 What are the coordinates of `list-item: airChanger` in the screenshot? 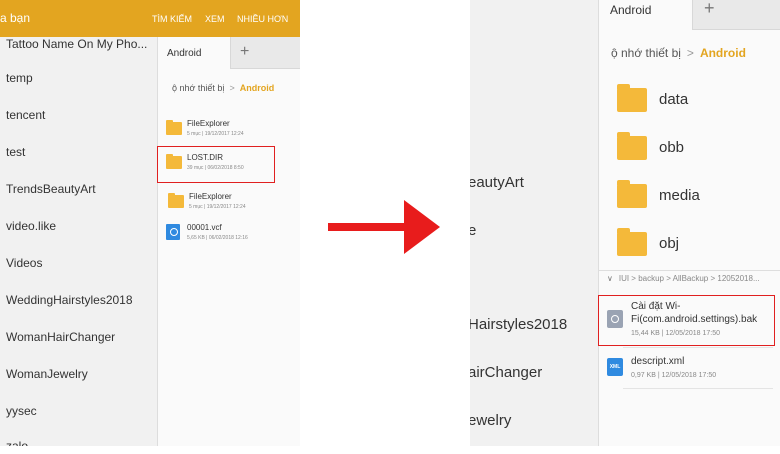 It's located at (506, 372).